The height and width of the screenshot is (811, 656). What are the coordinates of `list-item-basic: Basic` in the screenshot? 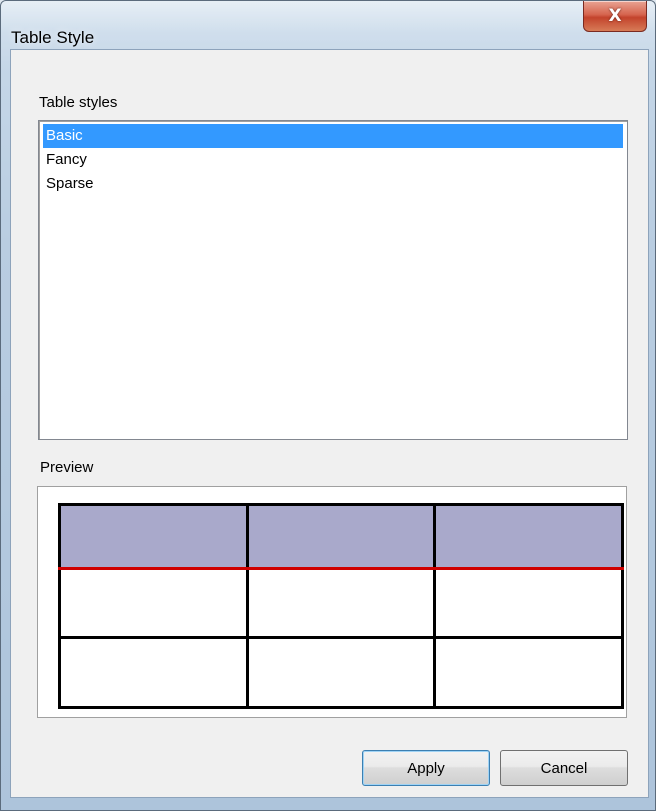 It's located at (333, 136).